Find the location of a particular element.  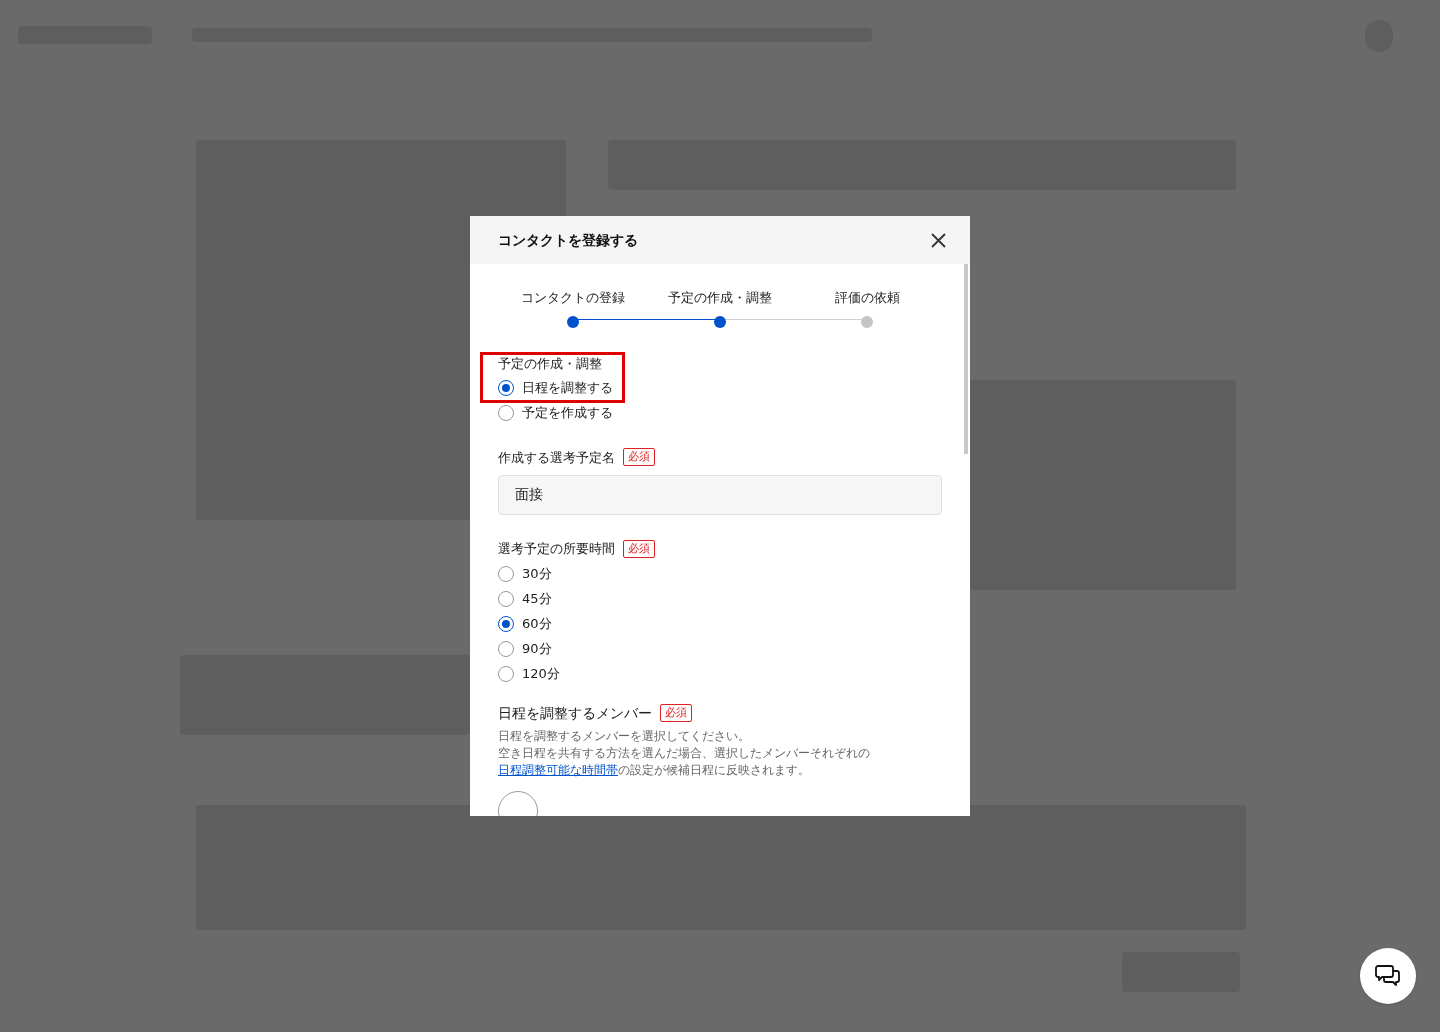

settings-link: 日程調整可能な時間帯 is located at coordinates (558, 769).